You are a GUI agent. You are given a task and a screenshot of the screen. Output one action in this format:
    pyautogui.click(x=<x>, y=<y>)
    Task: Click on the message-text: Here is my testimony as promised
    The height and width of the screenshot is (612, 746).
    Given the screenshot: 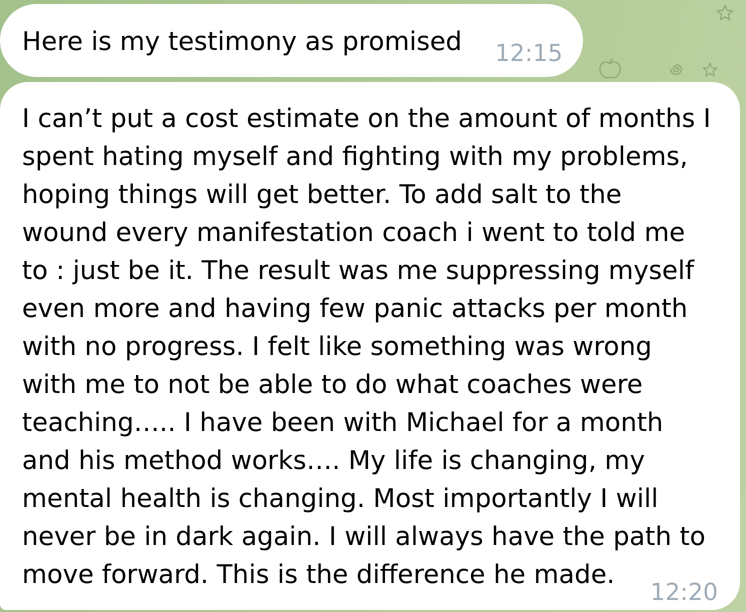 What is the action you would take?
    pyautogui.click(x=242, y=42)
    